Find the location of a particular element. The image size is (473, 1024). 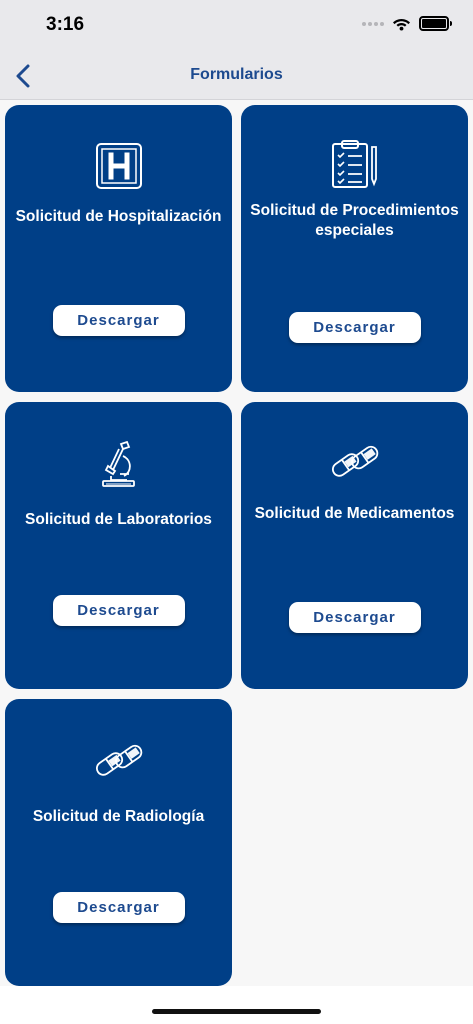

bottom-safe-area is located at coordinates (236, 1005).